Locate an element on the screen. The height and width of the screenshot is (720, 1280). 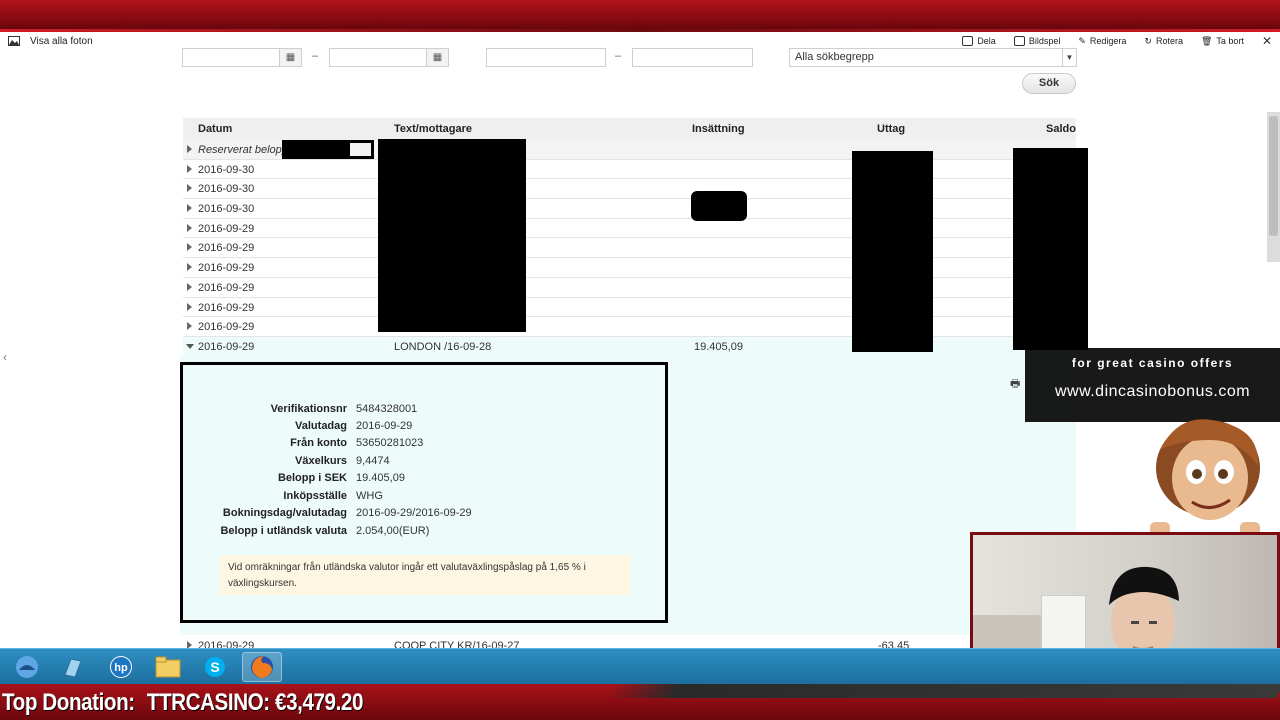
share-icon is located at coordinates (968, 41).